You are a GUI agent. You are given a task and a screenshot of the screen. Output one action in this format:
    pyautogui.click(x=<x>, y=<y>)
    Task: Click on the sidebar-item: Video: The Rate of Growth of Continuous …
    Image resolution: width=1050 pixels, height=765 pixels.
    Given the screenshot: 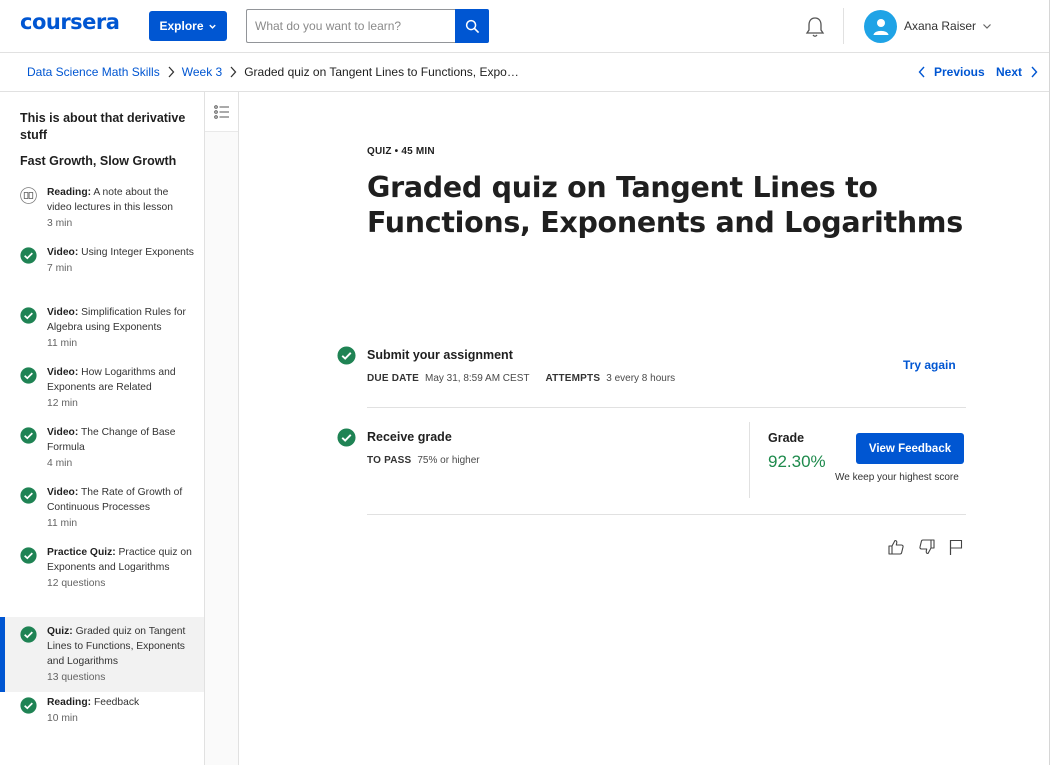 What is the action you would take?
    pyautogui.click(x=102, y=512)
    